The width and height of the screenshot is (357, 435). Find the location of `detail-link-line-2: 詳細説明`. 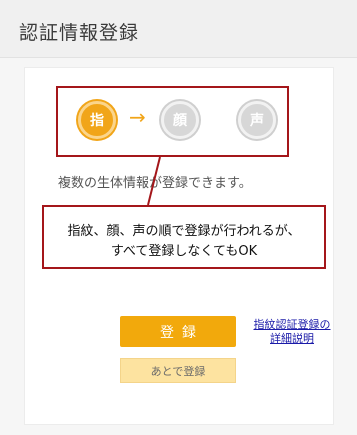

detail-link-line-2: 詳細説明 is located at coordinates (292, 338).